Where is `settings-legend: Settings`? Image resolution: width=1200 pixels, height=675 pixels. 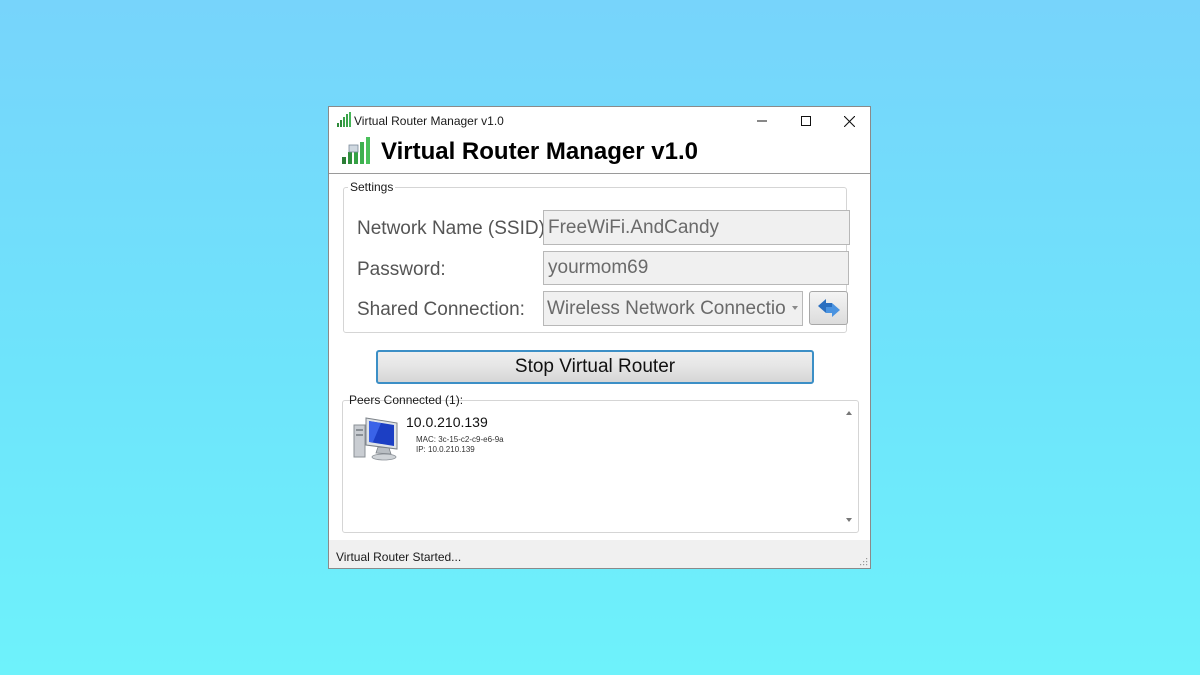 settings-legend: Settings is located at coordinates (372, 187).